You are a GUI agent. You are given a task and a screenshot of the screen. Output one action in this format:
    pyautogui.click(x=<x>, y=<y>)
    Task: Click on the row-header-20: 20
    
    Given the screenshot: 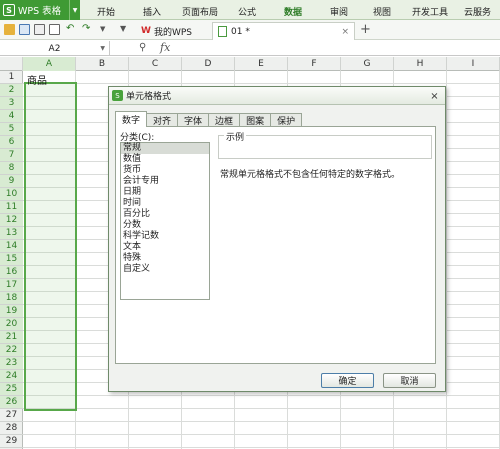 What is the action you would take?
    pyautogui.click(x=11, y=324)
    